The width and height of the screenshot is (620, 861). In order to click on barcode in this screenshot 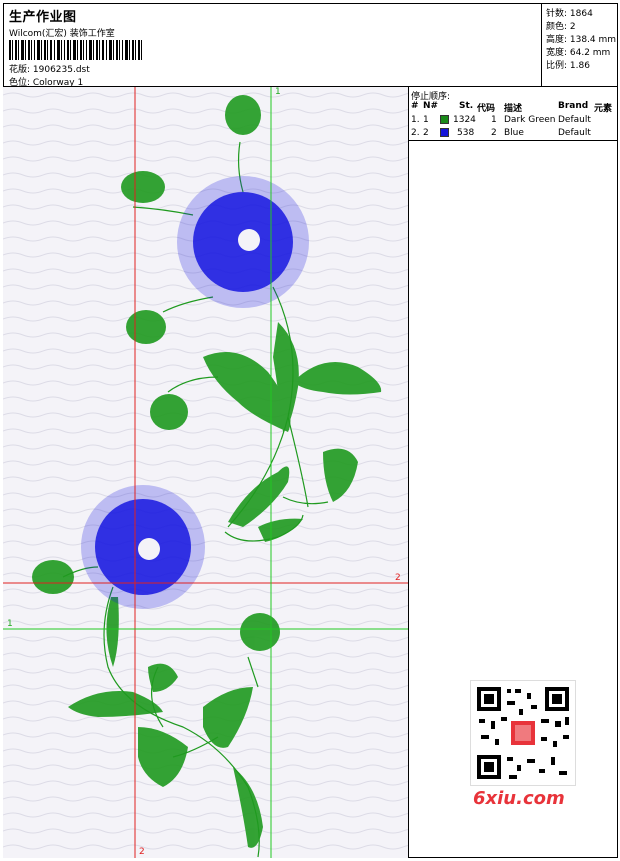, I will do `click(75, 50)`.